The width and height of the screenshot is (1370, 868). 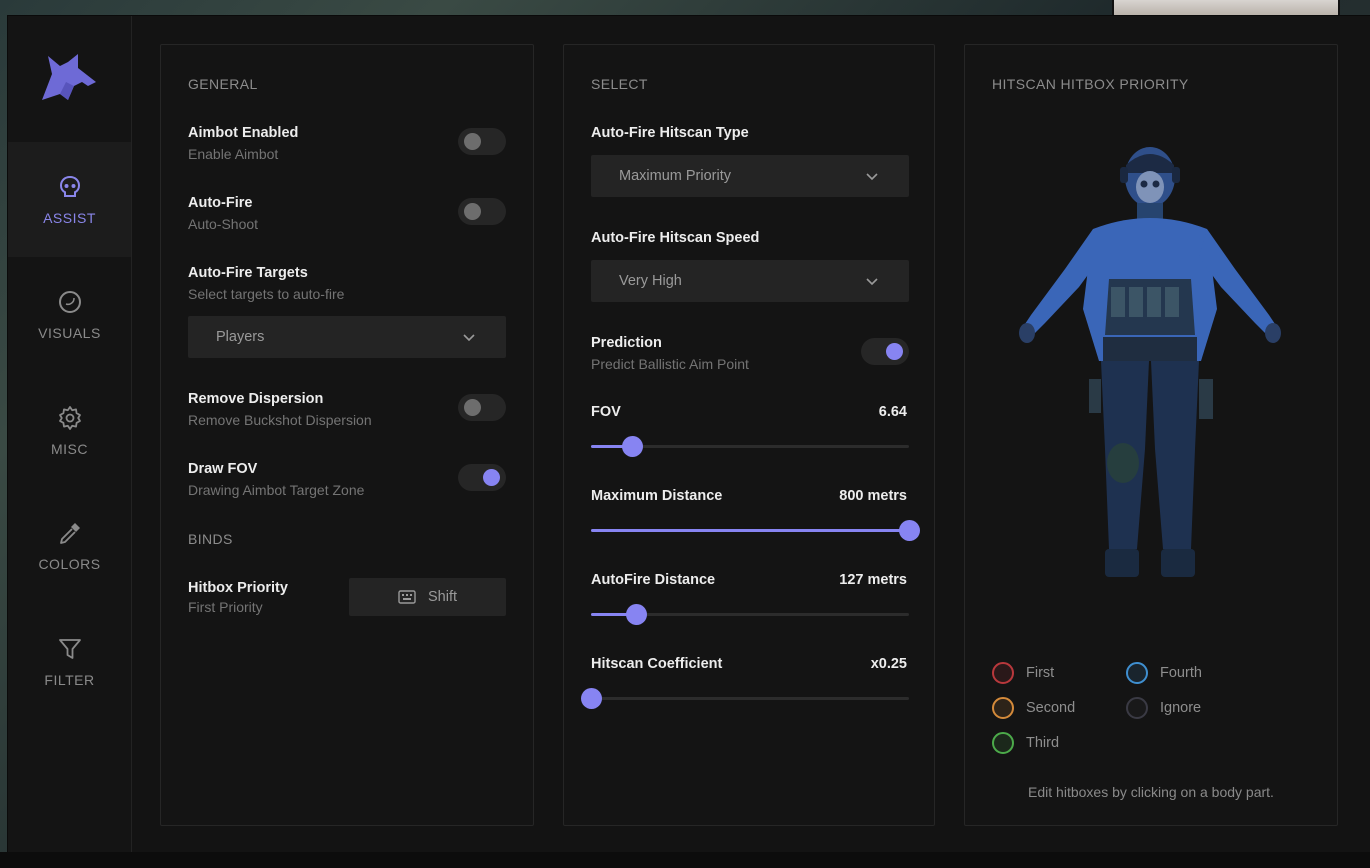 I want to click on drawfov-title: Draw FOV, so click(x=223, y=469).